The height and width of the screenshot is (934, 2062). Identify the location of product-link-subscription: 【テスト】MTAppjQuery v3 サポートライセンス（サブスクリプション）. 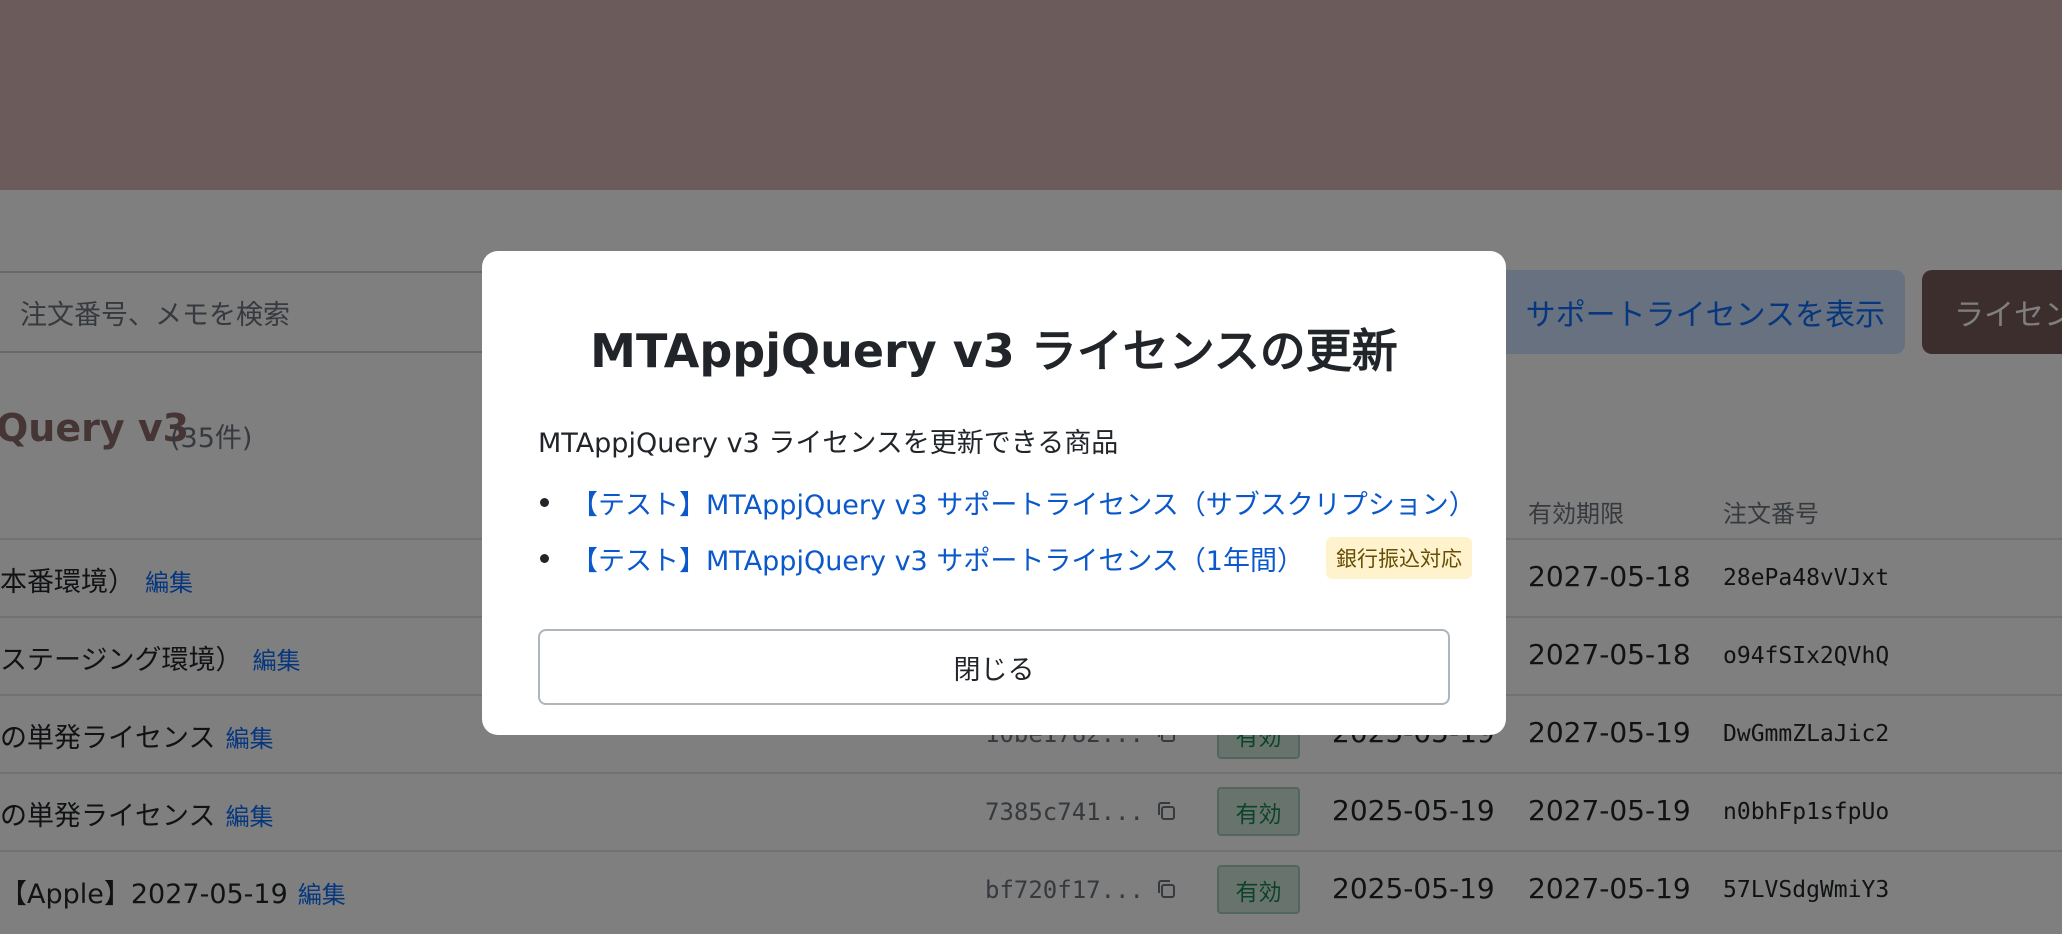
(1023, 502).